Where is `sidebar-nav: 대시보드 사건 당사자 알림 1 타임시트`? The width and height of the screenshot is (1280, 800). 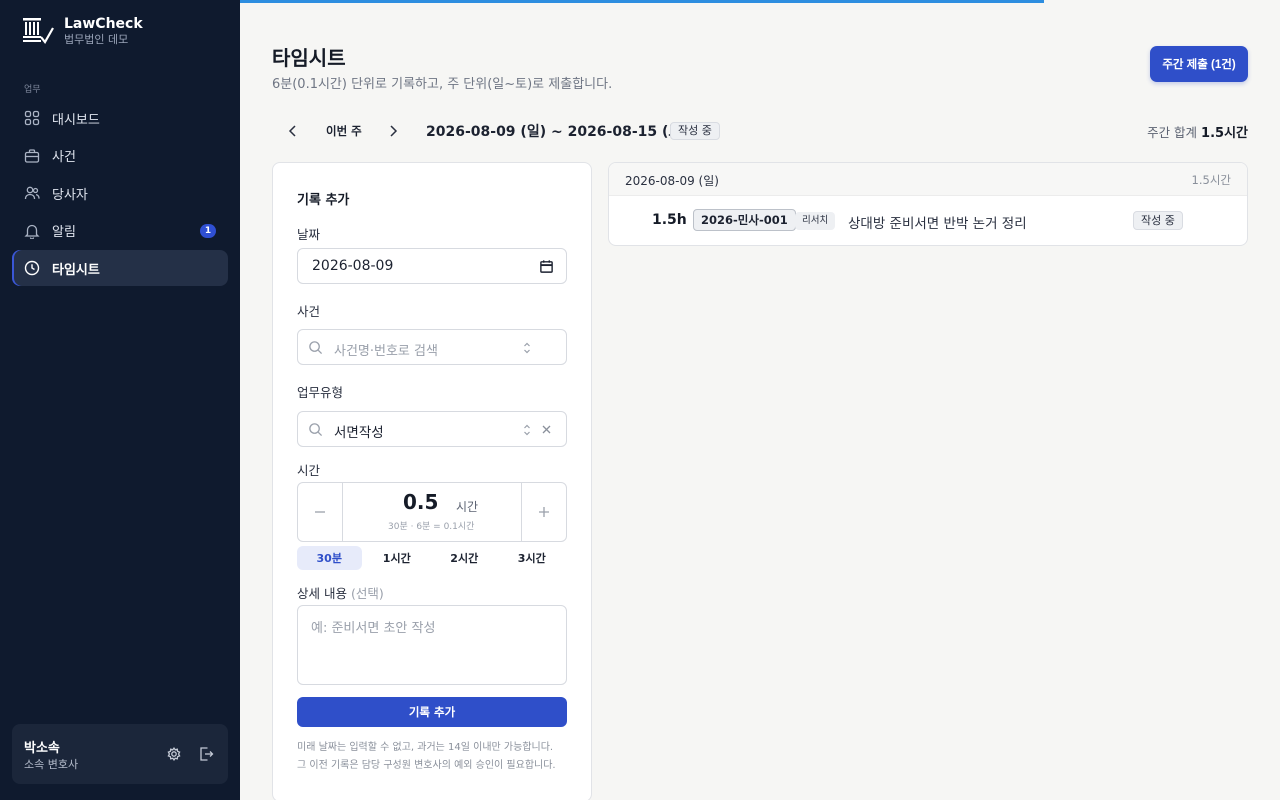
sidebar-nav: 대시보드 사건 당사자 알림 1 타임시트 is located at coordinates (120, 194).